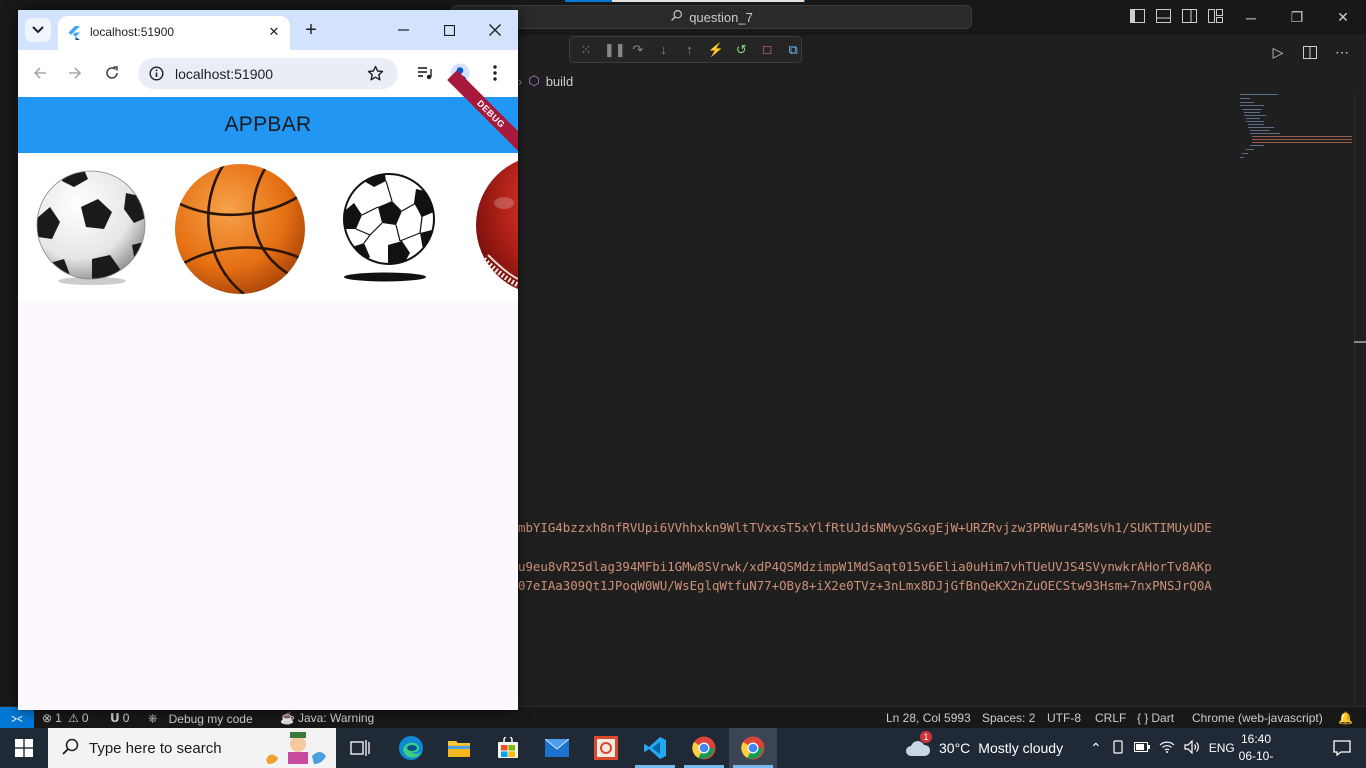  I want to click on windows-start-icon, so click(24, 748).